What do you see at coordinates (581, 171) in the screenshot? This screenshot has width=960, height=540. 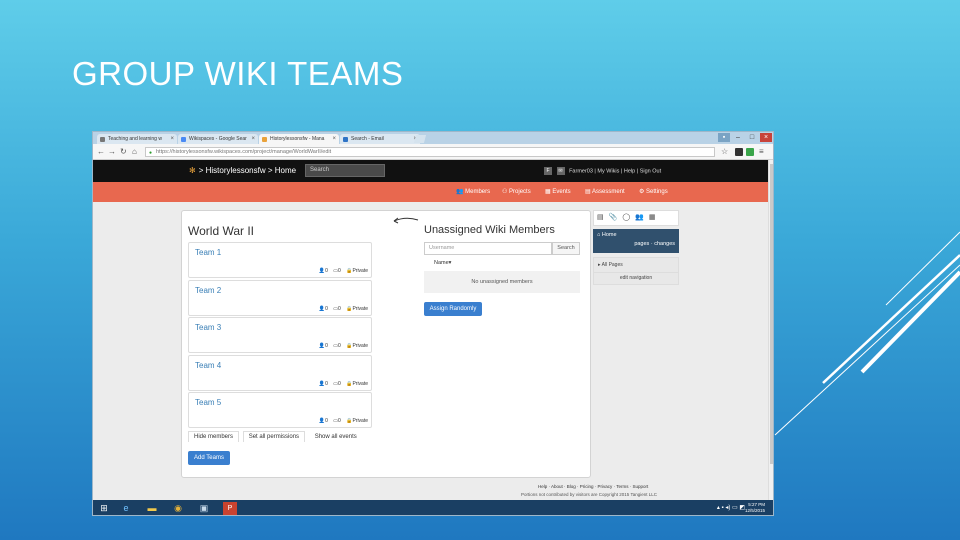 I see `user-name-link: Farmer03` at bounding box center [581, 171].